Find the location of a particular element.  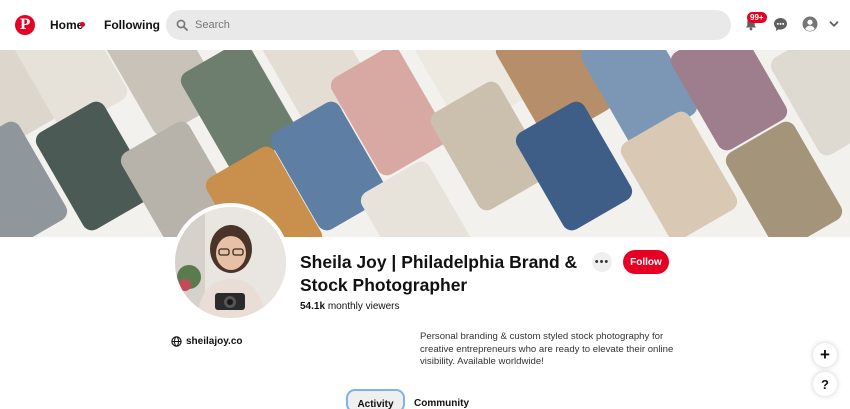

tab-community: Community is located at coordinates (441, 403).